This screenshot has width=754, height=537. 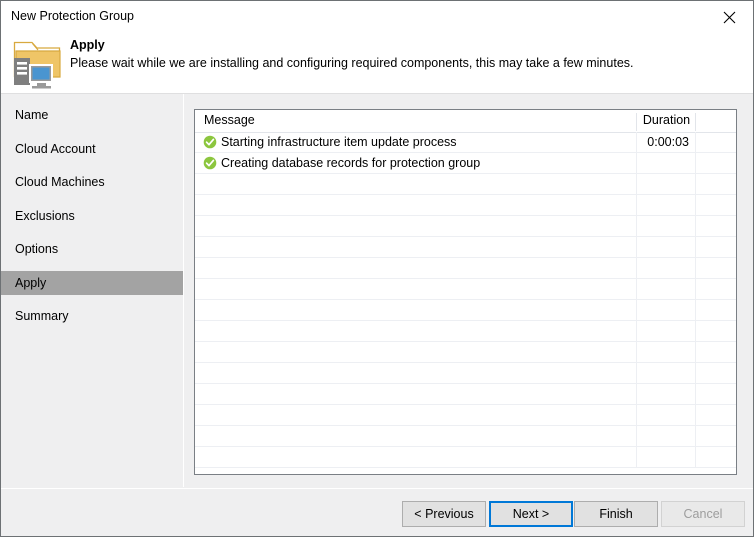 What do you see at coordinates (465, 121) in the screenshot?
I see `grid-header-row: Message Duration` at bounding box center [465, 121].